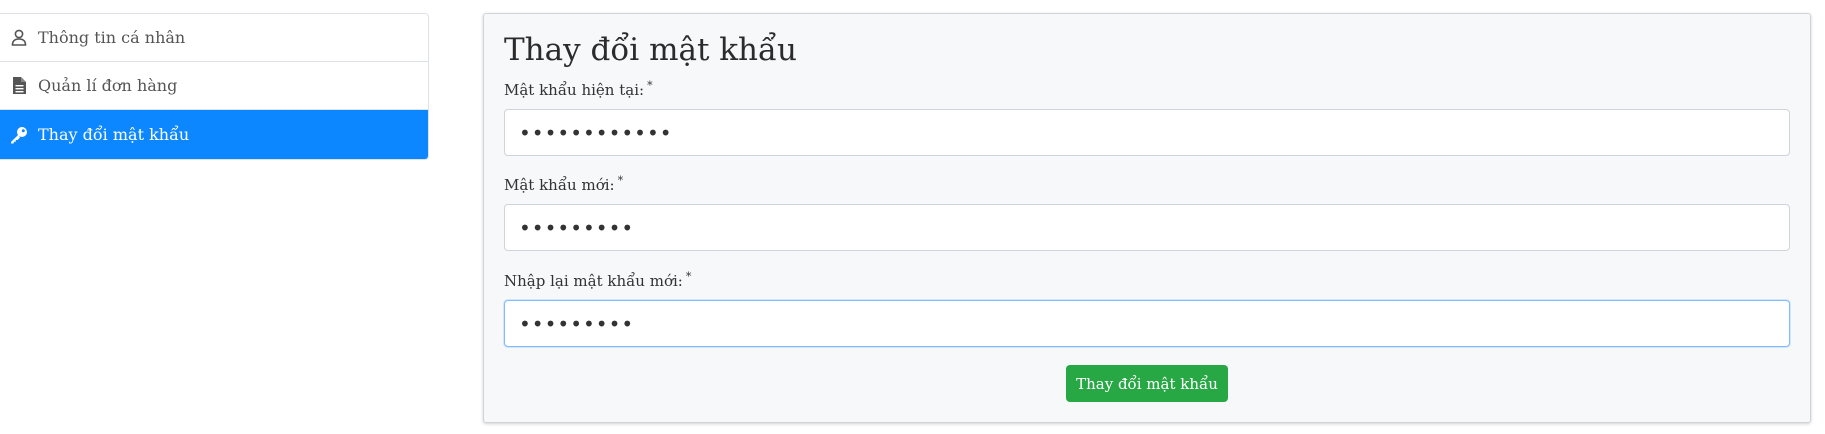 The image size is (1825, 434). What do you see at coordinates (1147, 132) in the screenshot?
I see `current-password-input` at bounding box center [1147, 132].